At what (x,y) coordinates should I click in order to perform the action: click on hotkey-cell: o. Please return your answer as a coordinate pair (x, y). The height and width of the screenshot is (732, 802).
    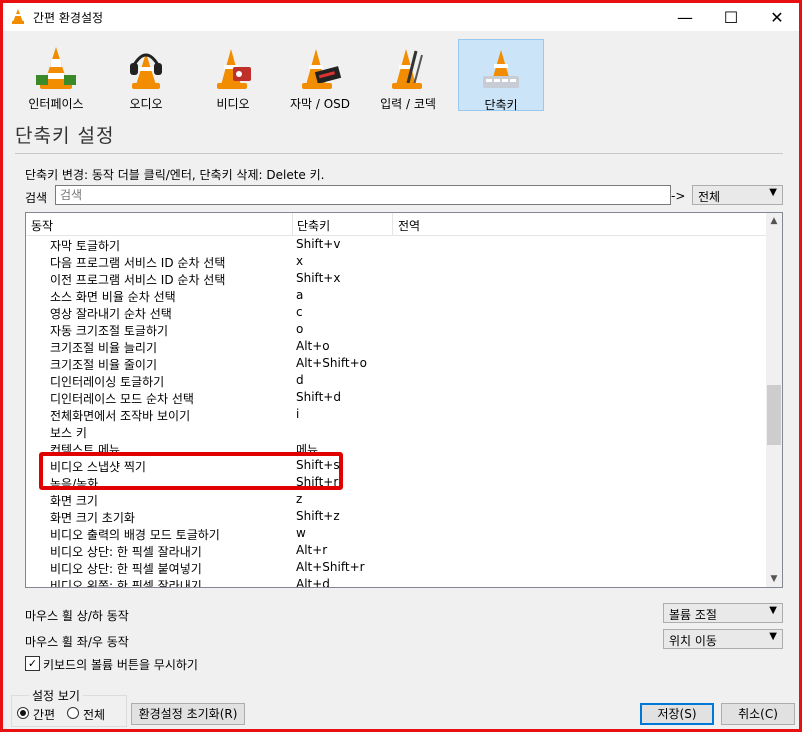
    Looking at the image, I should click on (300, 329).